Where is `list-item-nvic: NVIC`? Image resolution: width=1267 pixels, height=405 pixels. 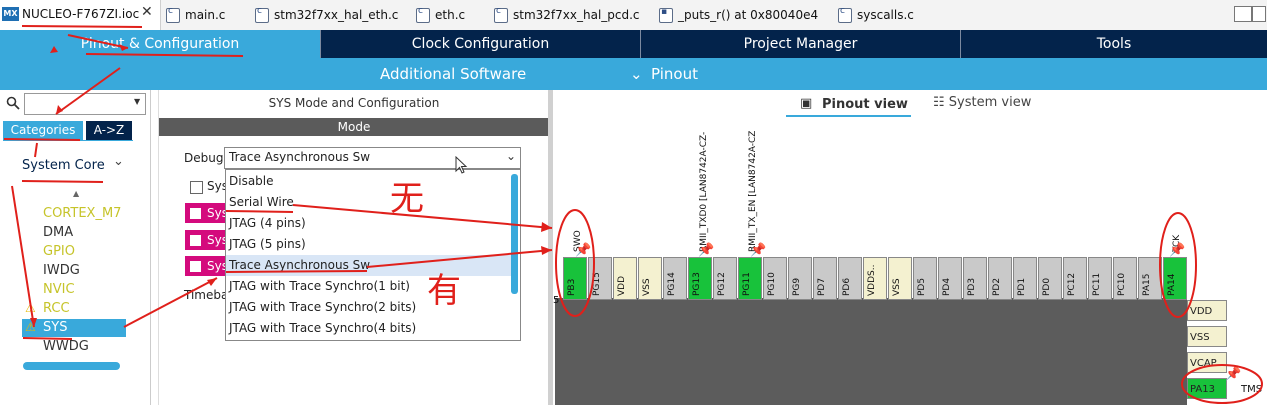
list-item-nvic: NVIC is located at coordinates (59, 289).